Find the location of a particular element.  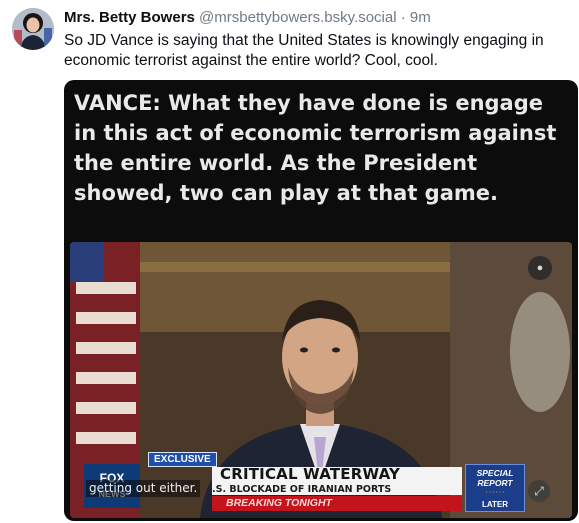

special-report-later: LATER is located at coordinates (495, 504).